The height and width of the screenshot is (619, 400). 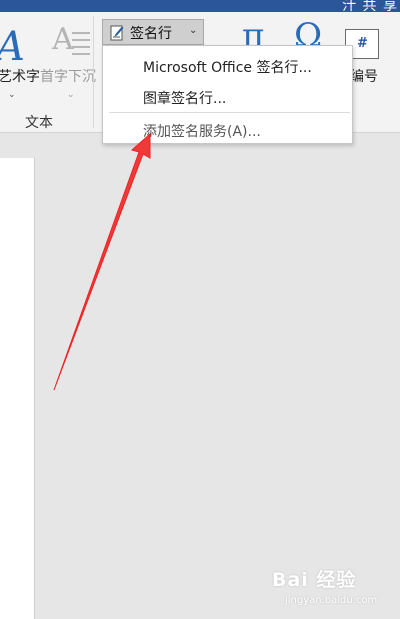 What do you see at coordinates (314, 580) in the screenshot?
I see `baidu-watermark: Bai 经验` at bounding box center [314, 580].